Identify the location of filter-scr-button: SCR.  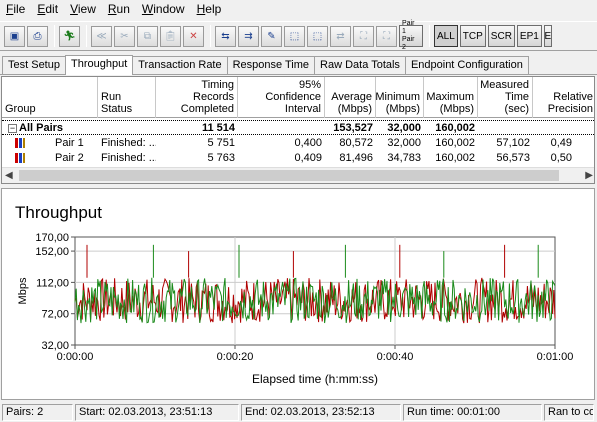
(501, 36).